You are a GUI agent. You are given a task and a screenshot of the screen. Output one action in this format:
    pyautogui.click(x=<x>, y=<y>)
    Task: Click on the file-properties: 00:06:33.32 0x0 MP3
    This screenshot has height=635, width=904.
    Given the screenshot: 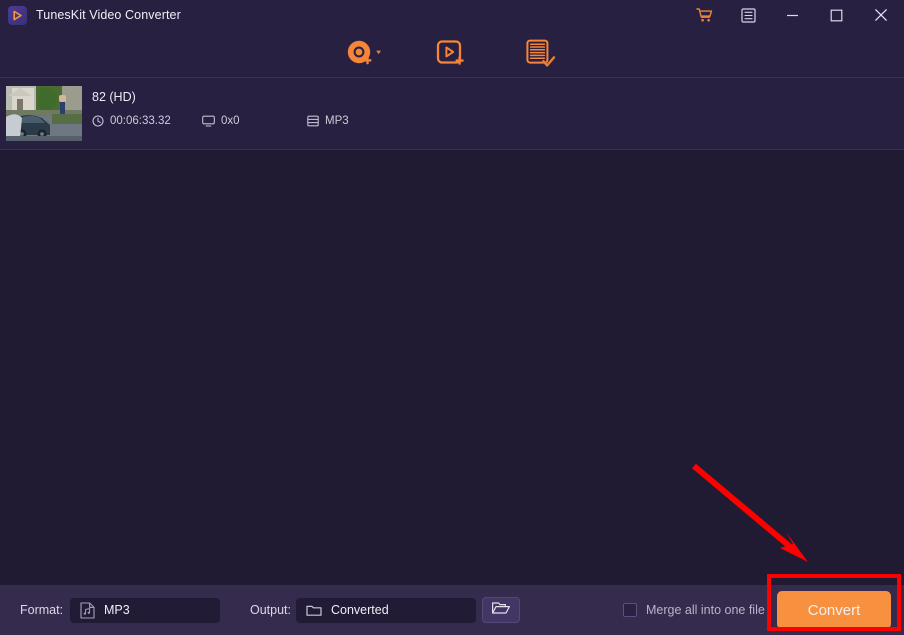 What is the action you would take?
    pyautogui.click(x=282, y=121)
    